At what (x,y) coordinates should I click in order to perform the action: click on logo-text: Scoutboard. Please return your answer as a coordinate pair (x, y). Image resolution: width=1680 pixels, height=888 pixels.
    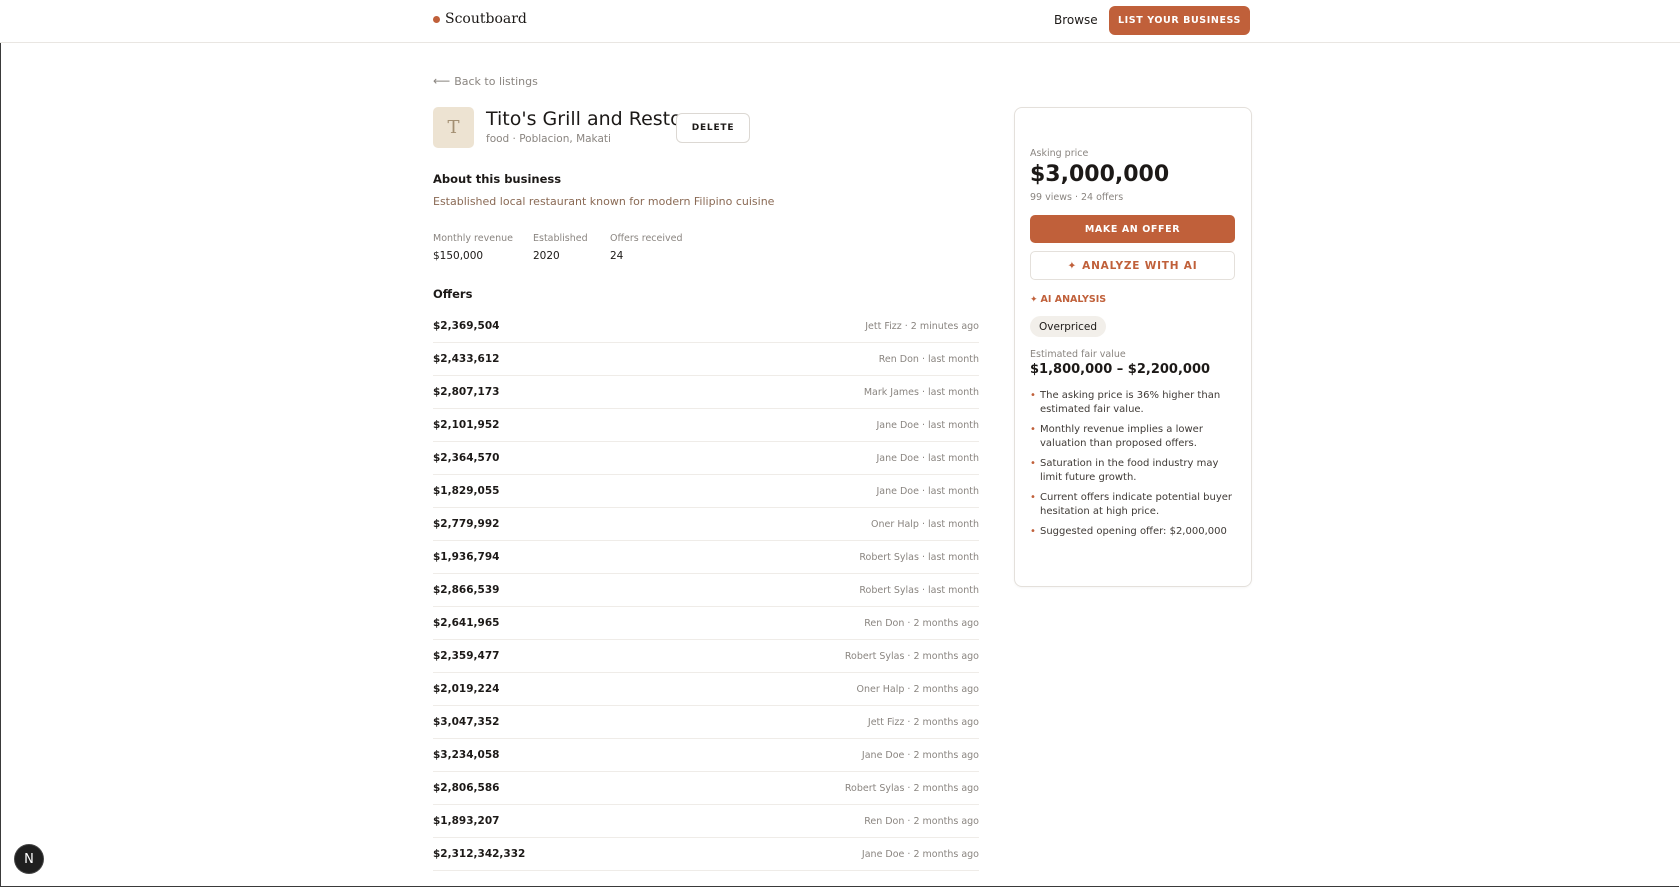
    Looking at the image, I should click on (486, 19).